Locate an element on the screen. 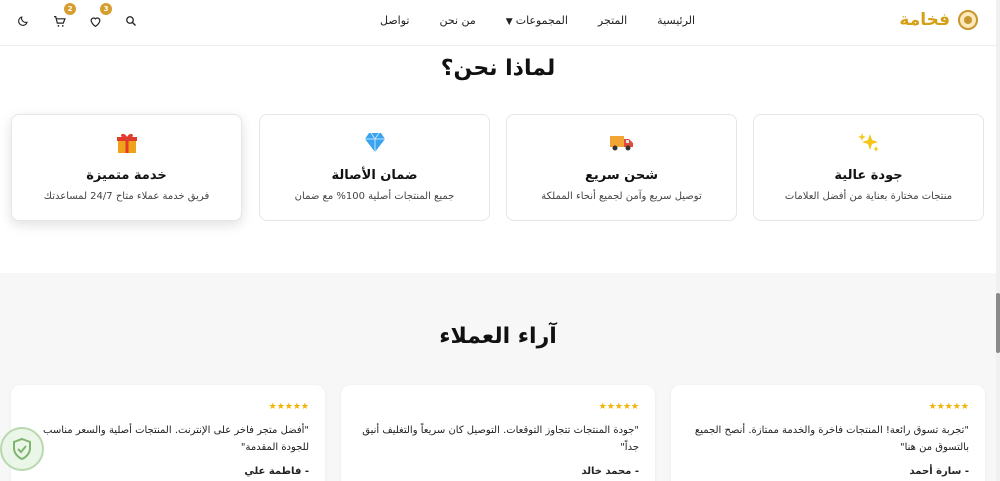 The height and width of the screenshot is (481, 1000). moon-icon is located at coordinates (23, 21).